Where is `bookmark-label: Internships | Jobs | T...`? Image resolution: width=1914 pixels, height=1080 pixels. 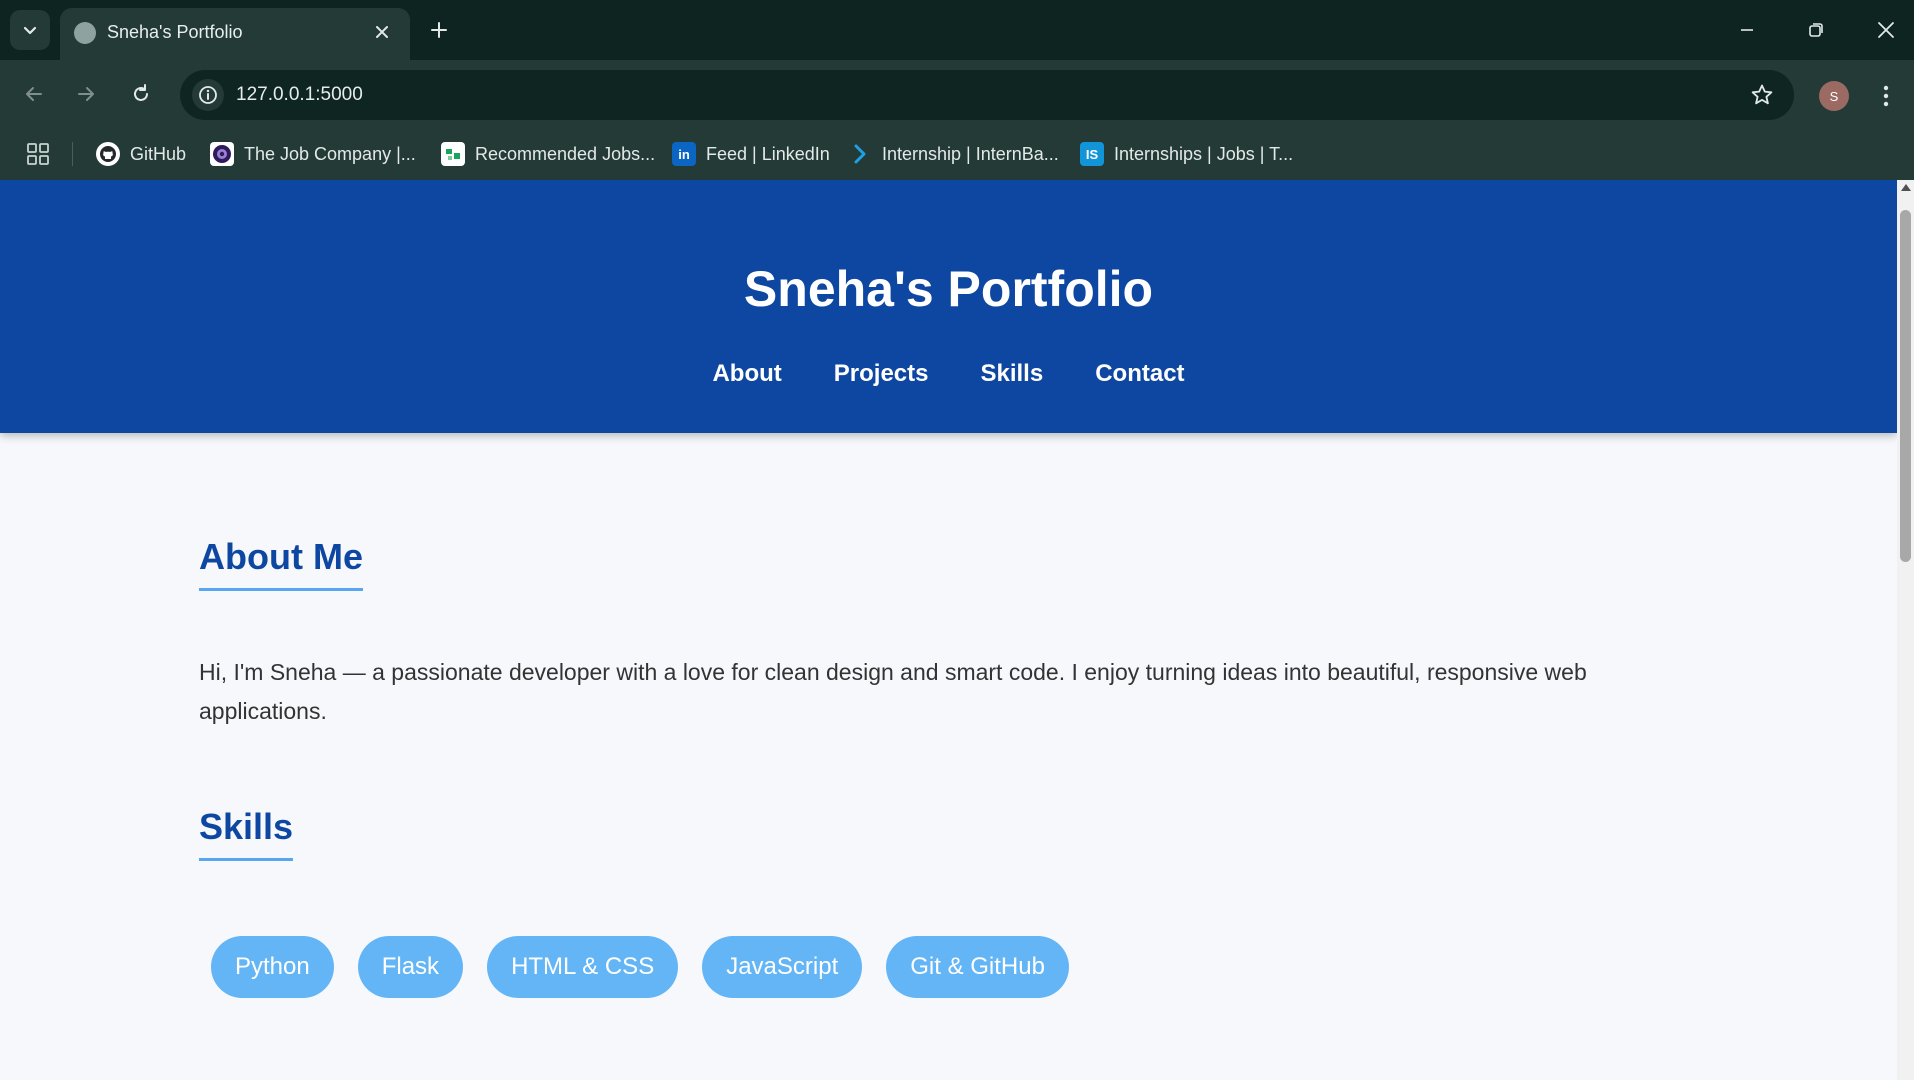 bookmark-label: Internships | Jobs | T... is located at coordinates (1204, 153).